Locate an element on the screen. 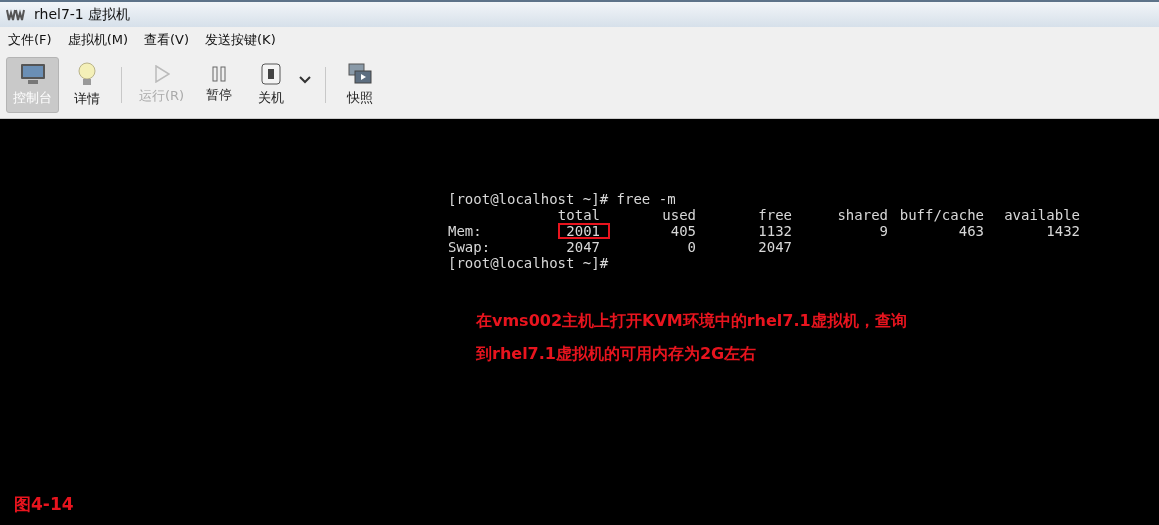  details-button: 详情 is located at coordinates (87, 85).